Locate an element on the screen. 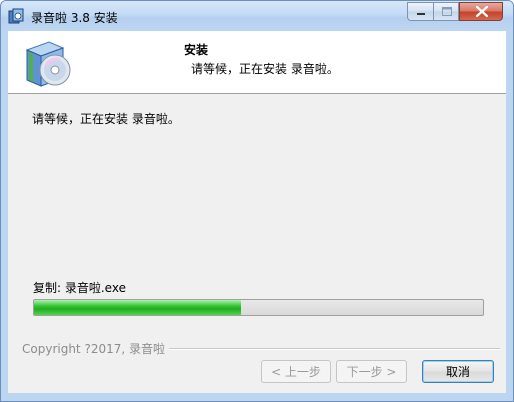 The height and width of the screenshot is (402, 514). close-button is located at coordinates (481, 11).